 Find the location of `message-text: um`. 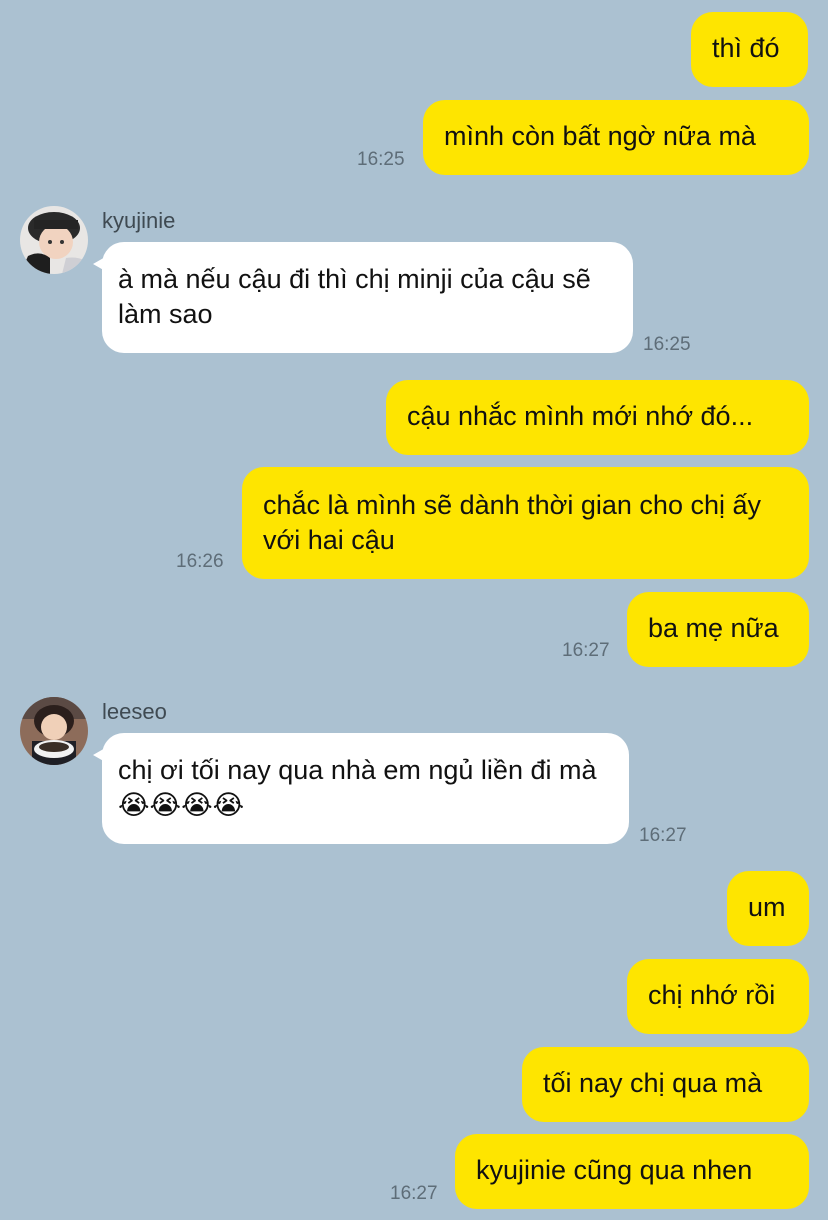

message-text: um is located at coordinates (767, 907).